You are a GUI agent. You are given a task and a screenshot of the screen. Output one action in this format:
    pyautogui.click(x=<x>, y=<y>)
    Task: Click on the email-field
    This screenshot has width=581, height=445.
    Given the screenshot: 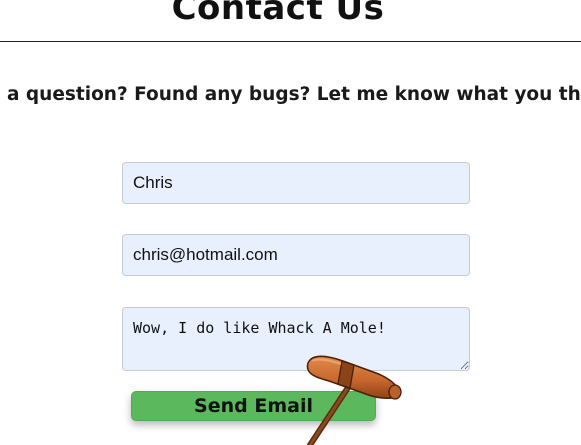 What is the action you would take?
    pyautogui.click(x=296, y=255)
    